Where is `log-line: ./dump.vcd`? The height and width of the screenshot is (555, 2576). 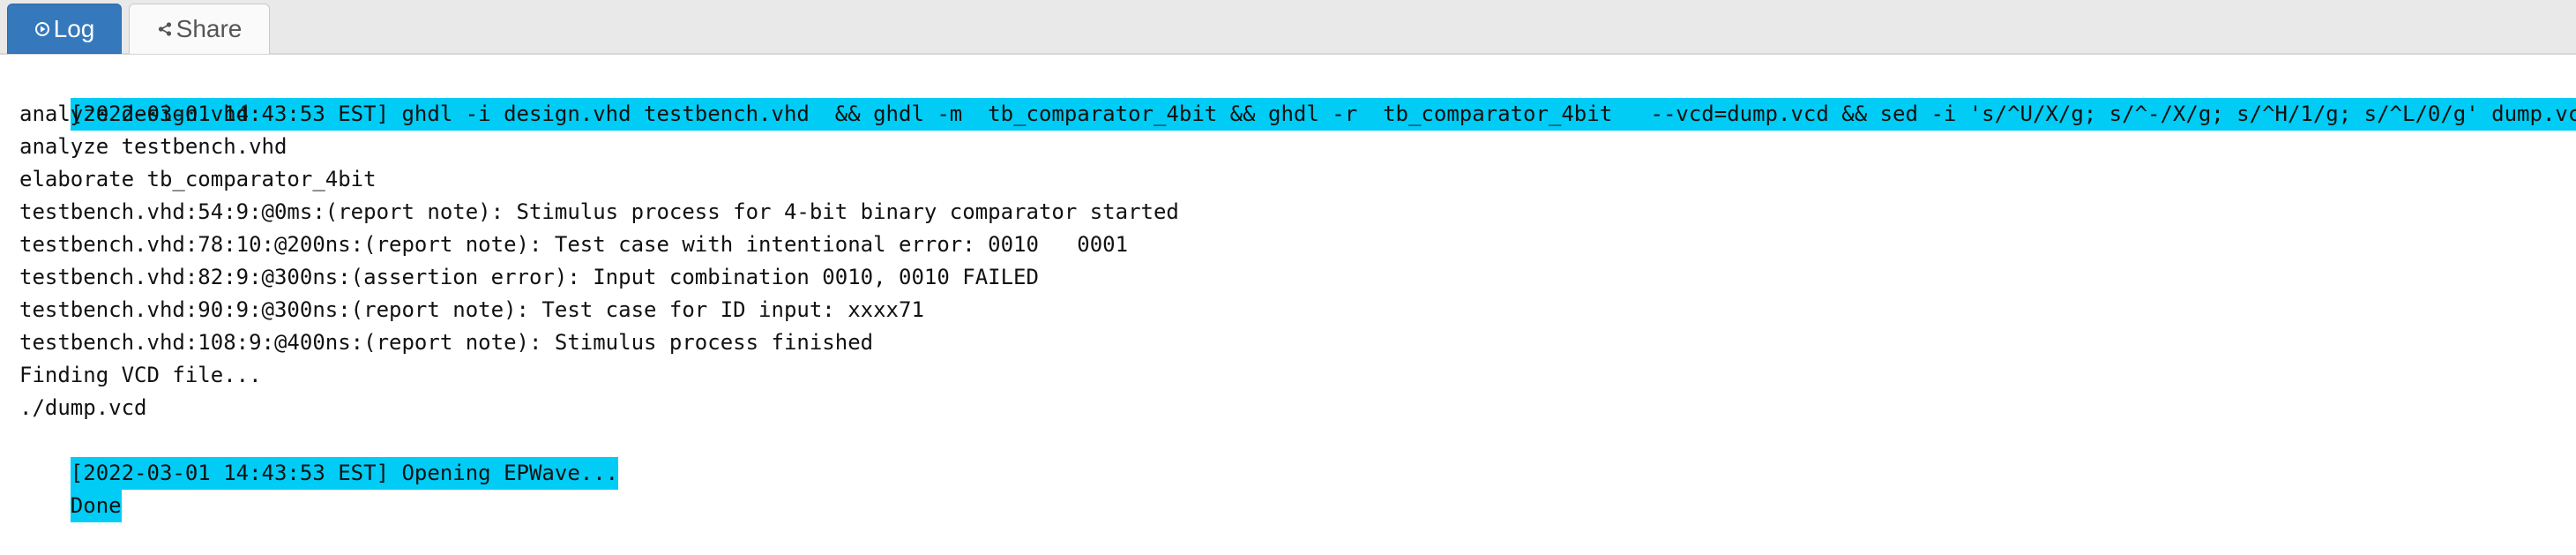
log-line: ./dump.vcd is located at coordinates (83, 407).